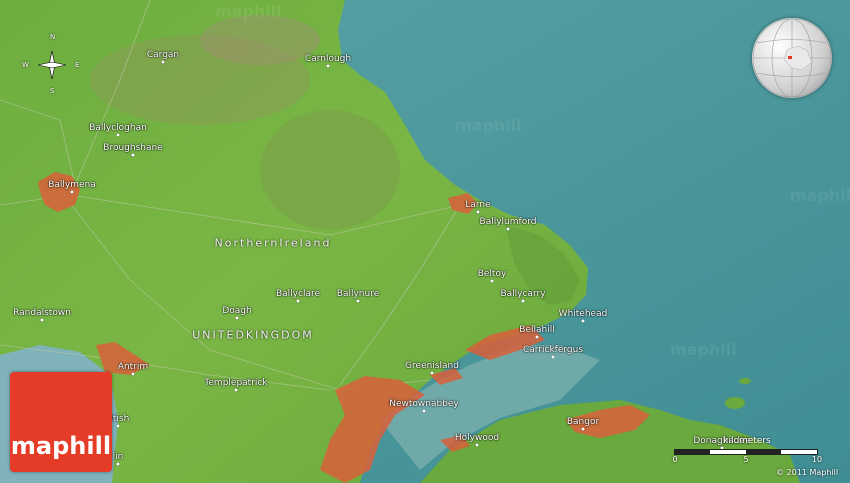  I want to click on globe-icon, so click(792, 58).